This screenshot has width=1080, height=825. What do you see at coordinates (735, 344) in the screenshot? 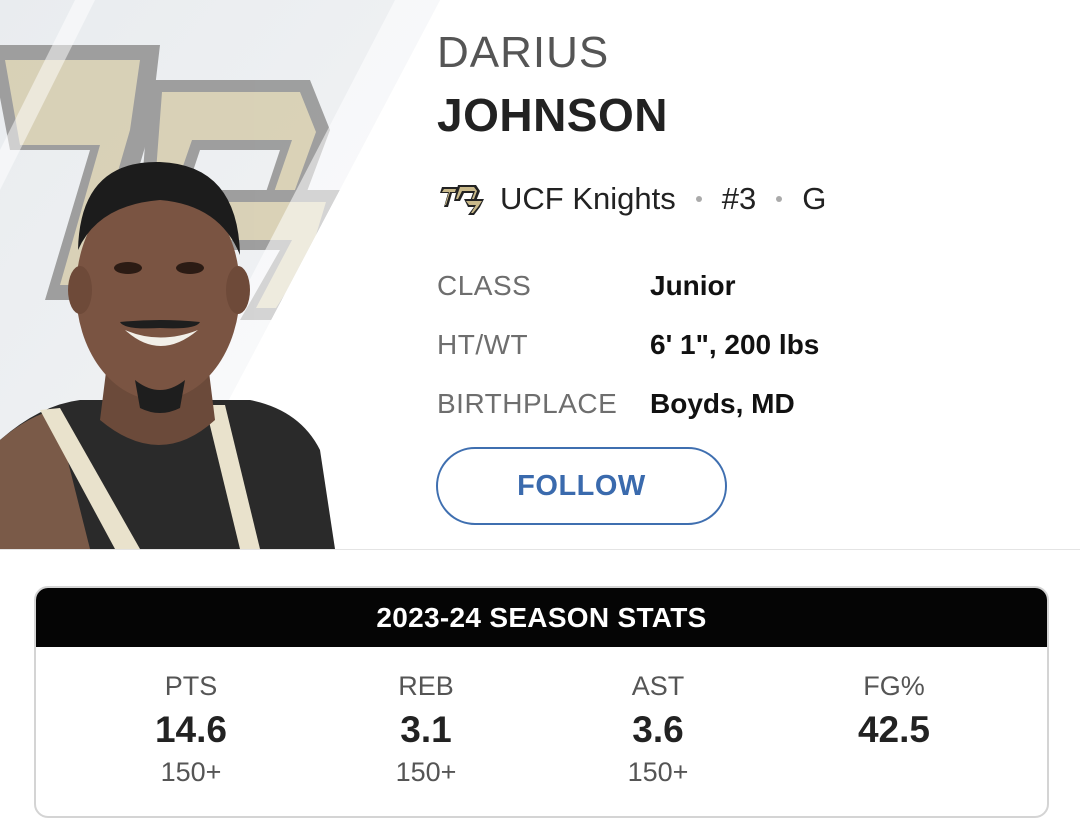
I see `bio-value: 6' 1", 200 lbs` at bounding box center [735, 344].